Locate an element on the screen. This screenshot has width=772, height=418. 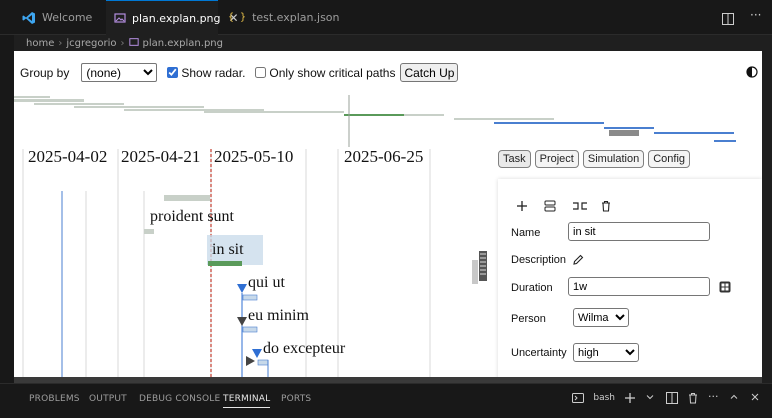
terminal-name: bash is located at coordinates (604, 398).